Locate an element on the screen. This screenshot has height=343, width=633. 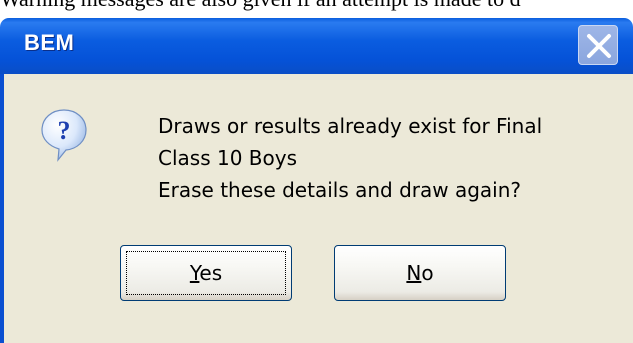
yes-button-label: Yes is located at coordinates (206, 273).